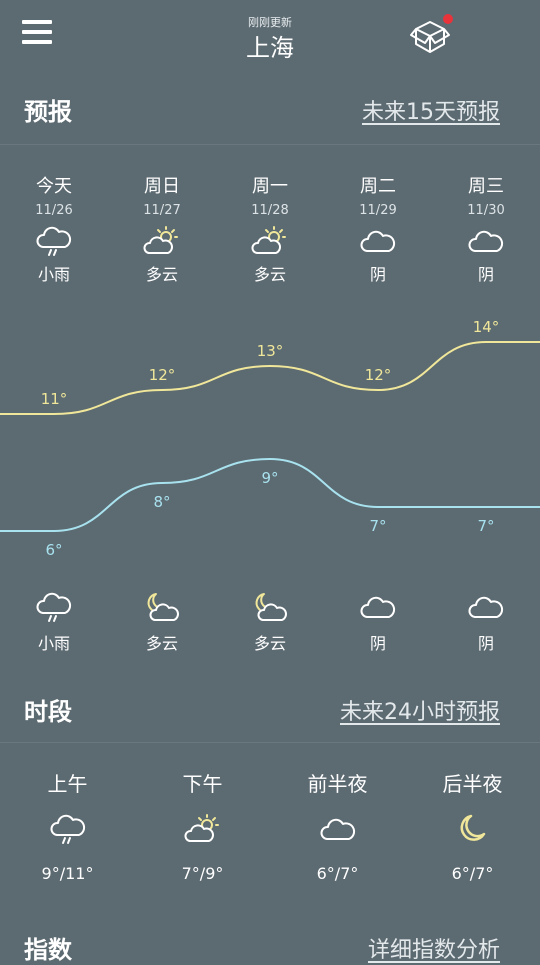 This screenshot has width=540, height=965. What do you see at coordinates (54, 399) in the screenshot?
I see `high-temp-label: 11°` at bounding box center [54, 399].